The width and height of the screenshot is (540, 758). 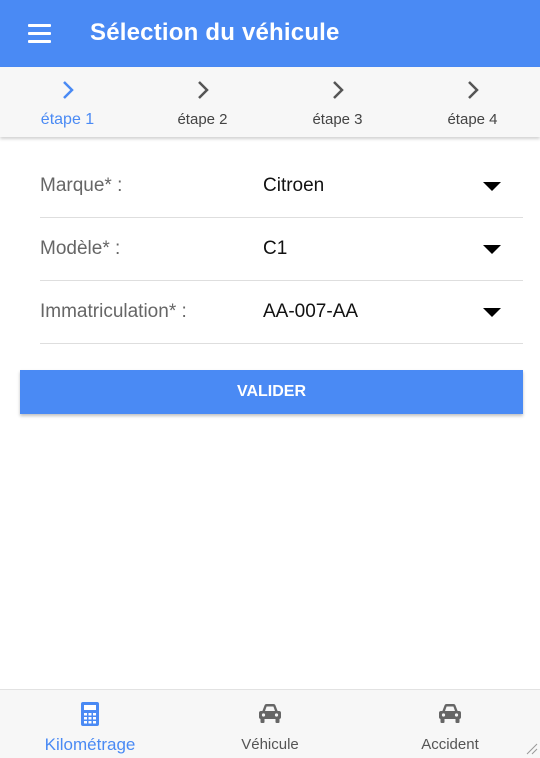 What do you see at coordinates (90, 714) in the screenshot?
I see `calculator-icon` at bounding box center [90, 714].